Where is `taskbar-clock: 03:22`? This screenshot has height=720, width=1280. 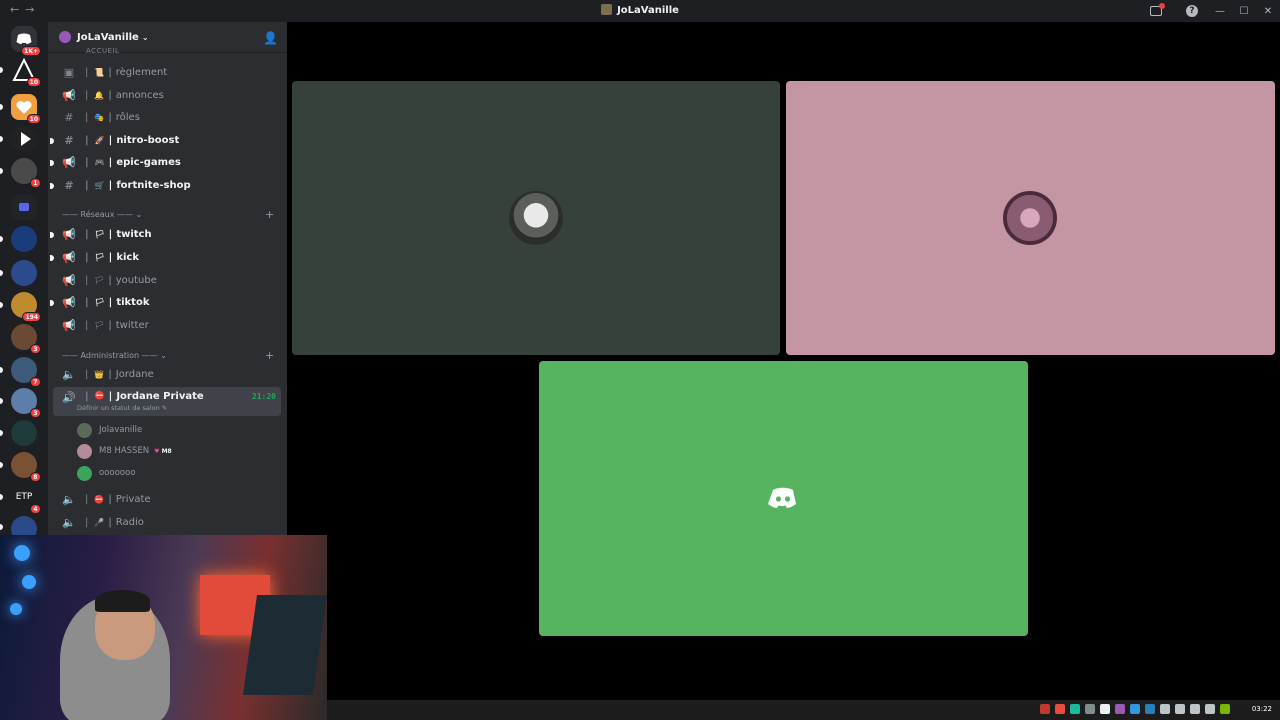 taskbar-clock: 03:22 is located at coordinates (1262, 709).